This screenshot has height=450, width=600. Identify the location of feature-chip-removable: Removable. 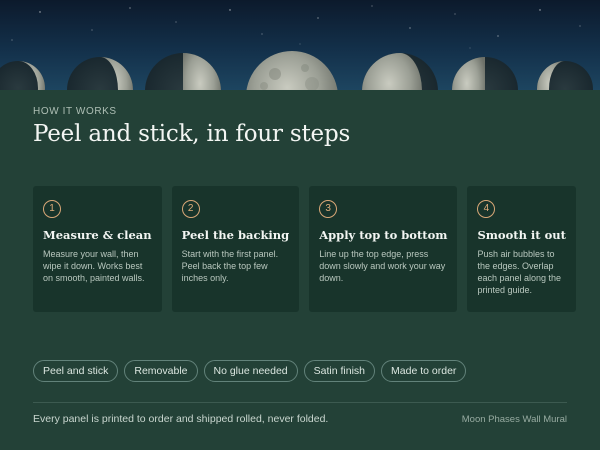
(161, 371).